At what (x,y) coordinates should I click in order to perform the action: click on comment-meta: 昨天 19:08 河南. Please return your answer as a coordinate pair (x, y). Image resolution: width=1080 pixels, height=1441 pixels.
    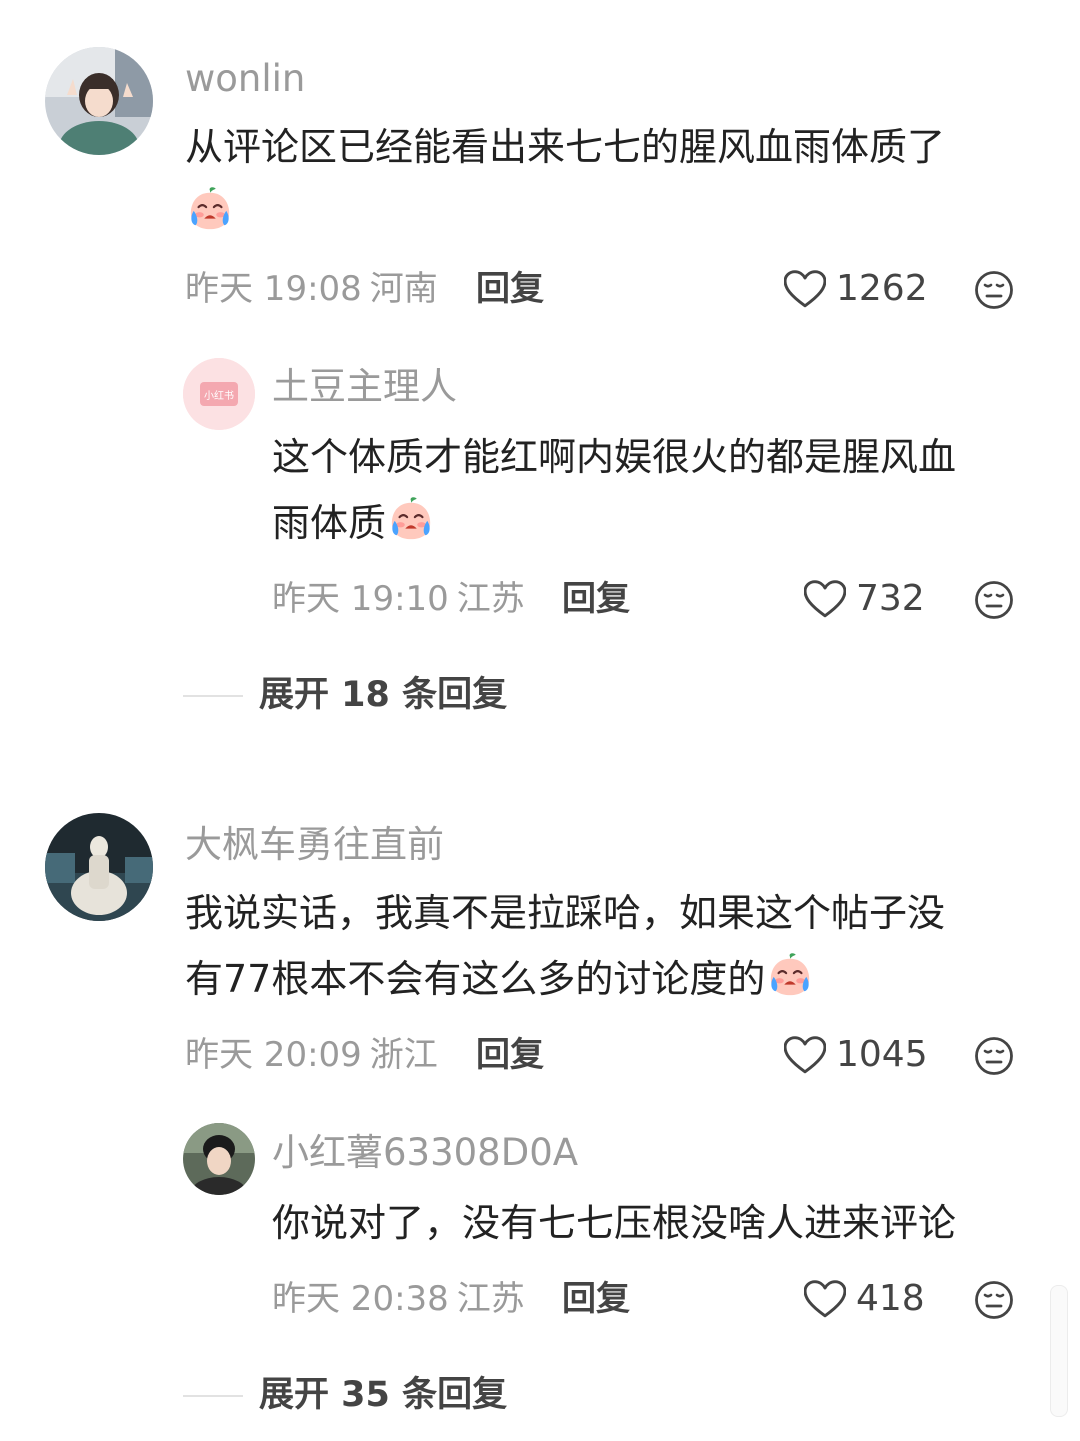
    Looking at the image, I should click on (311, 289).